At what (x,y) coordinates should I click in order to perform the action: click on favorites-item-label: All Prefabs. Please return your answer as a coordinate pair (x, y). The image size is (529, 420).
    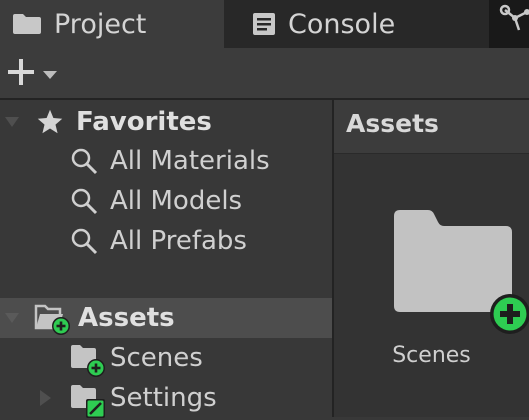
    Looking at the image, I should click on (178, 241).